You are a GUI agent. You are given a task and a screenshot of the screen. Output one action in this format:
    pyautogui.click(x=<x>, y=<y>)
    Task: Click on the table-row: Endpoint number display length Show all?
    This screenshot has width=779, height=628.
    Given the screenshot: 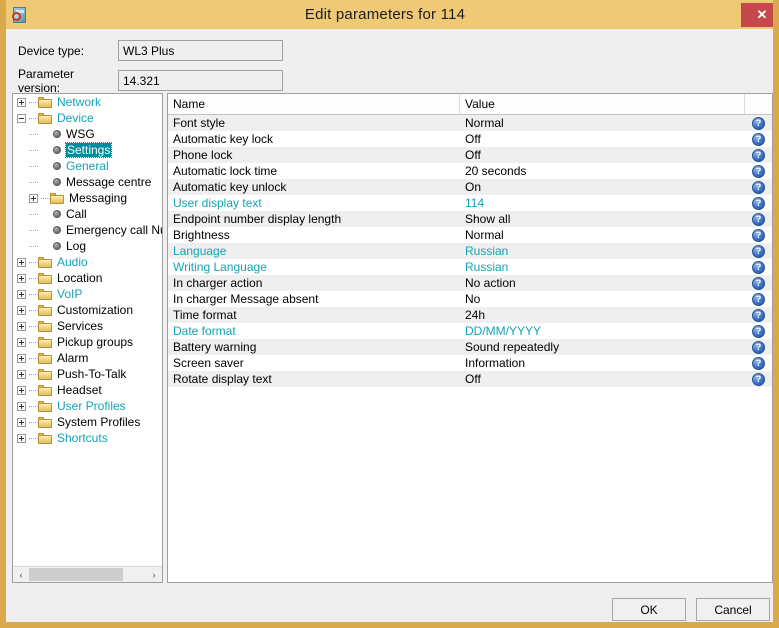 What is the action you would take?
    pyautogui.click(x=470, y=219)
    